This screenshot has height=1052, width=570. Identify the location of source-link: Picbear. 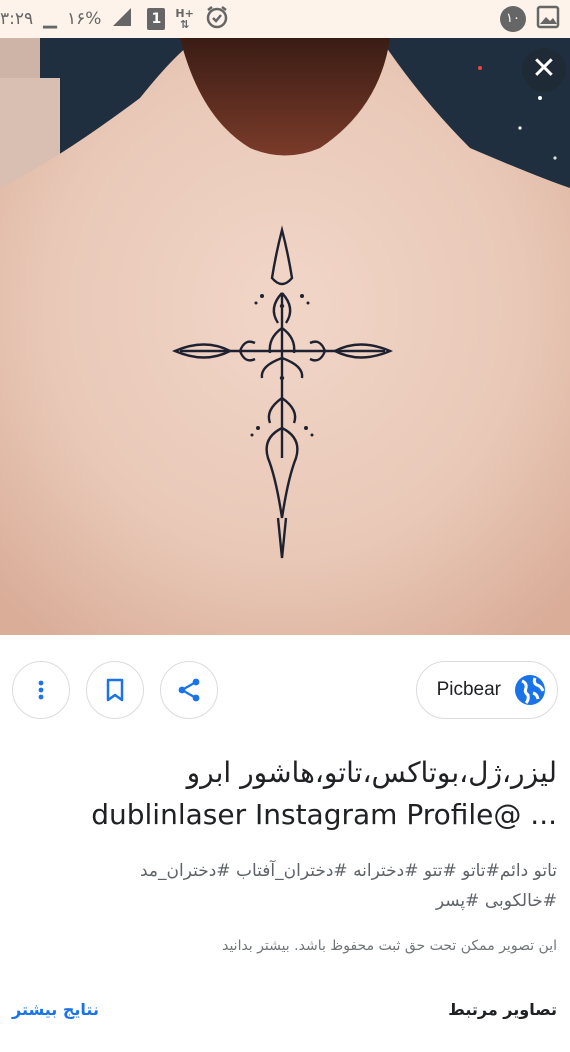
(487, 690).